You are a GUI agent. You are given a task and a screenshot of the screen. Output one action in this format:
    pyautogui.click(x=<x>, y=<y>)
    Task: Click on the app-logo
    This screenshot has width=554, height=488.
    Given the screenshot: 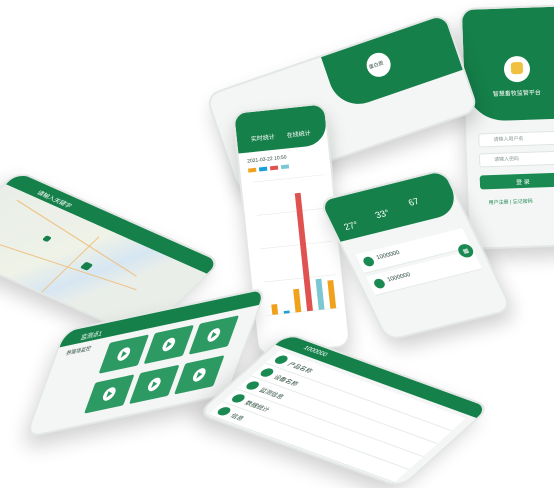 What is the action you would take?
    pyautogui.click(x=517, y=69)
    